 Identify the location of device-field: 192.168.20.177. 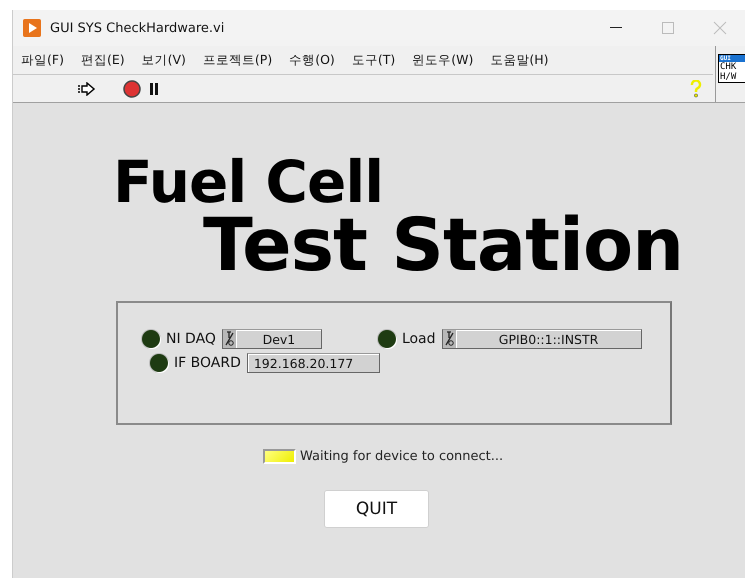
(313, 363).